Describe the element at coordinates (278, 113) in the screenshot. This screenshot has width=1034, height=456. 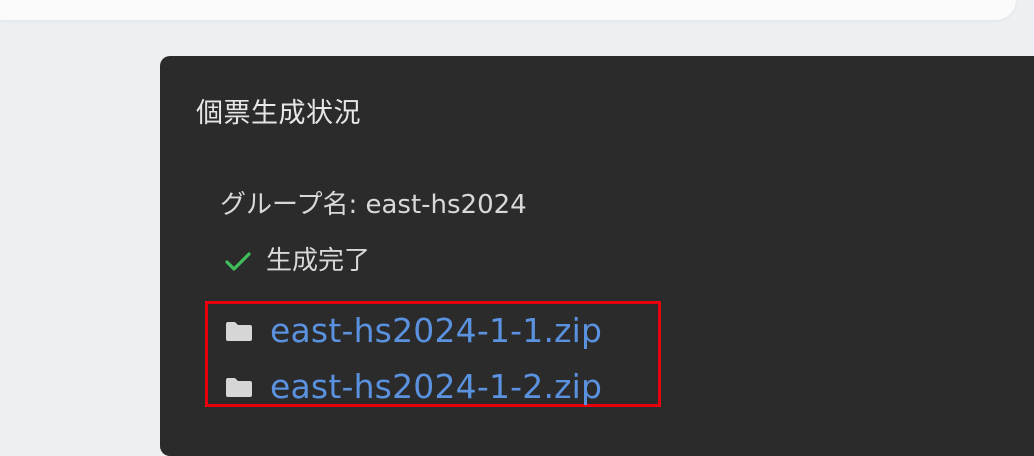
I see `panel-title: 個票生成状況` at that location.